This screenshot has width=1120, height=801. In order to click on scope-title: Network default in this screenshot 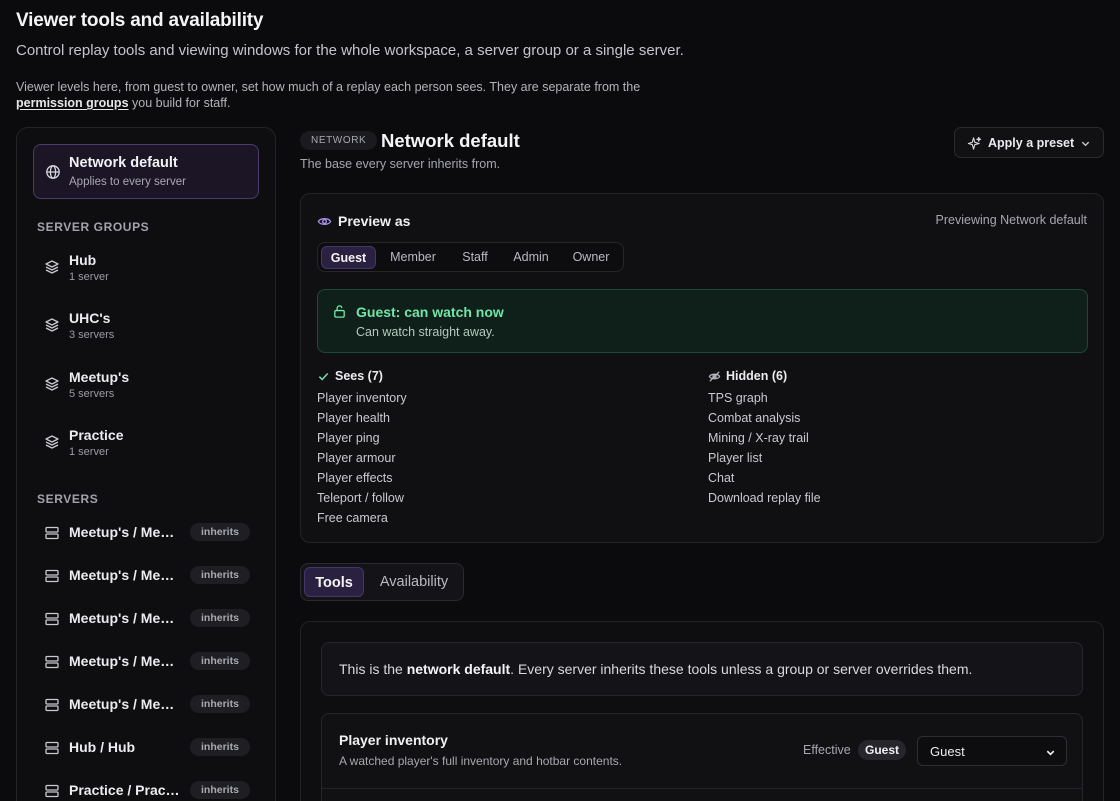, I will do `click(450, 140)`.